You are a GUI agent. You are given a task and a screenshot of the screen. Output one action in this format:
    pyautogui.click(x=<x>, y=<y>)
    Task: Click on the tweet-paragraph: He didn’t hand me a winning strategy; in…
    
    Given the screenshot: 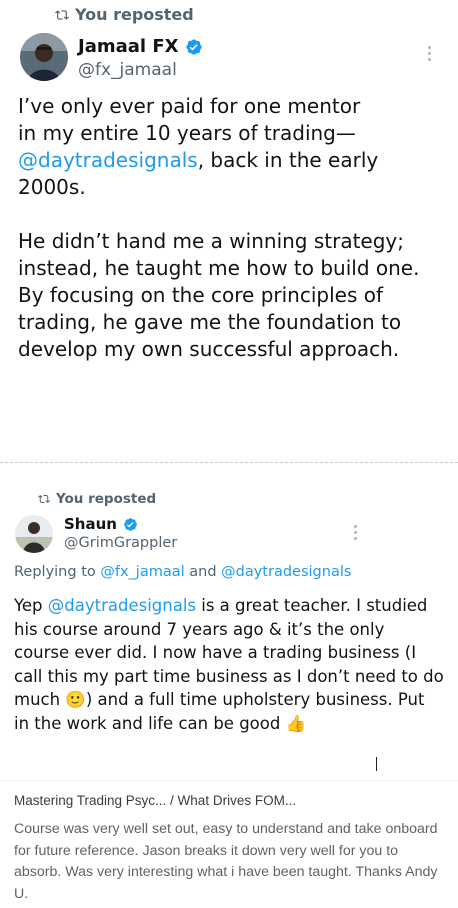 What is the action you would take?
    pyautogui.click(x=219, y=295)
    